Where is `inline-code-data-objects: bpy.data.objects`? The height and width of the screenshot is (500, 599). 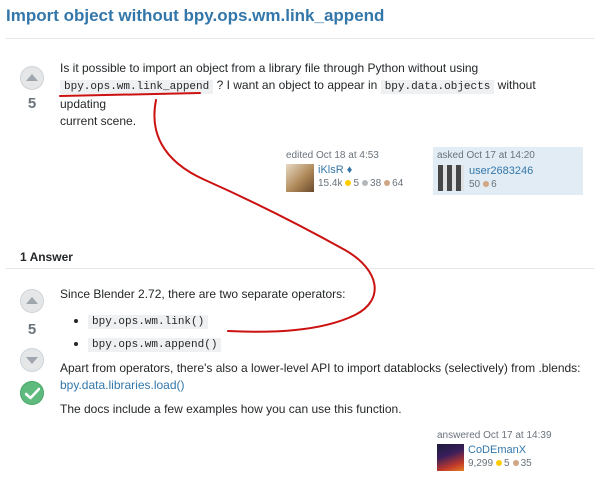 inline-code-data-objects: bpy.data.objects is located at coordinates (437, 87).